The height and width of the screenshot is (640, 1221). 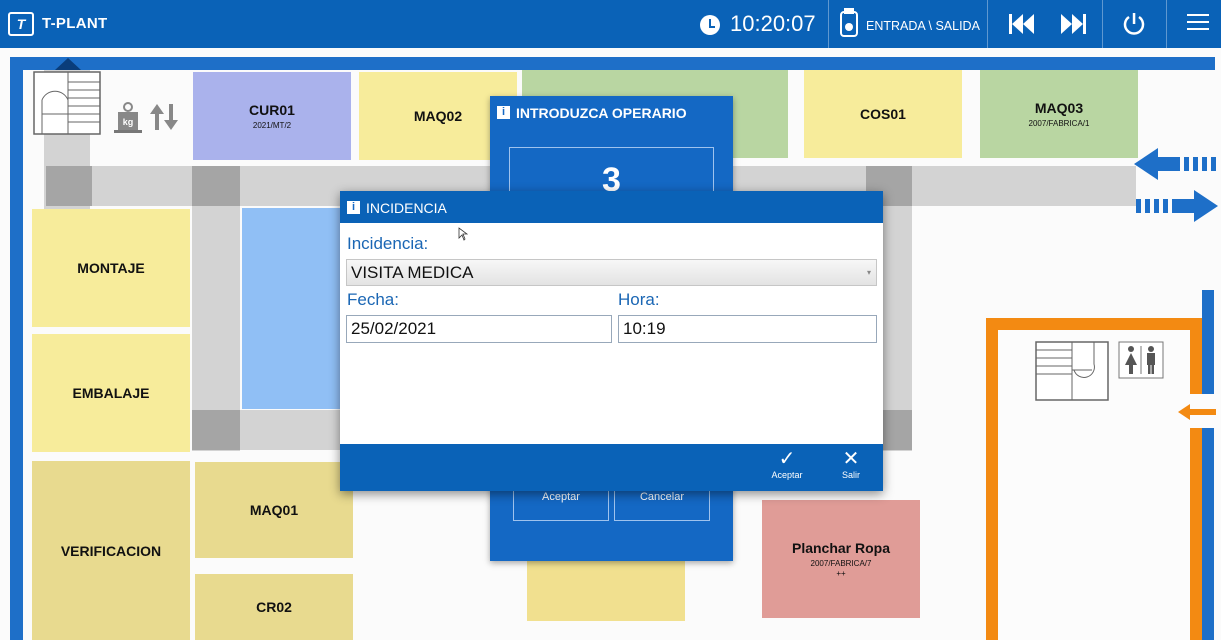 What do you see at coordinates (438, 116) in the screenshot?
I see `zone-name: MAQ02` at bounding box center [438, 116].